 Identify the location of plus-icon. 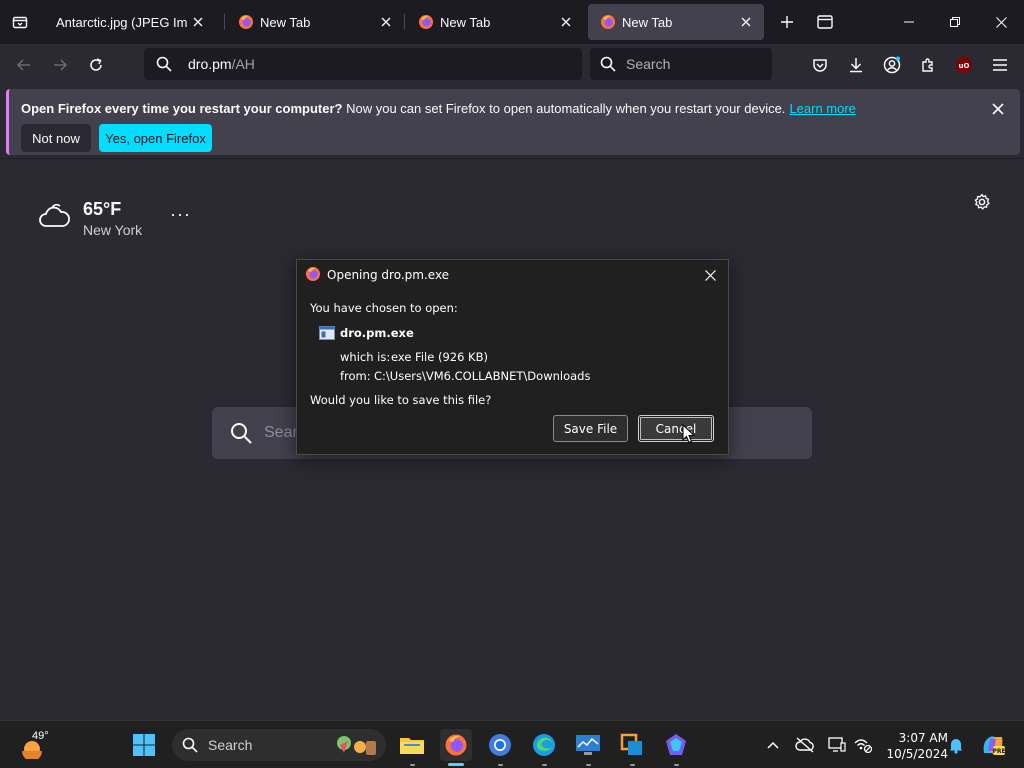
(787, 22).